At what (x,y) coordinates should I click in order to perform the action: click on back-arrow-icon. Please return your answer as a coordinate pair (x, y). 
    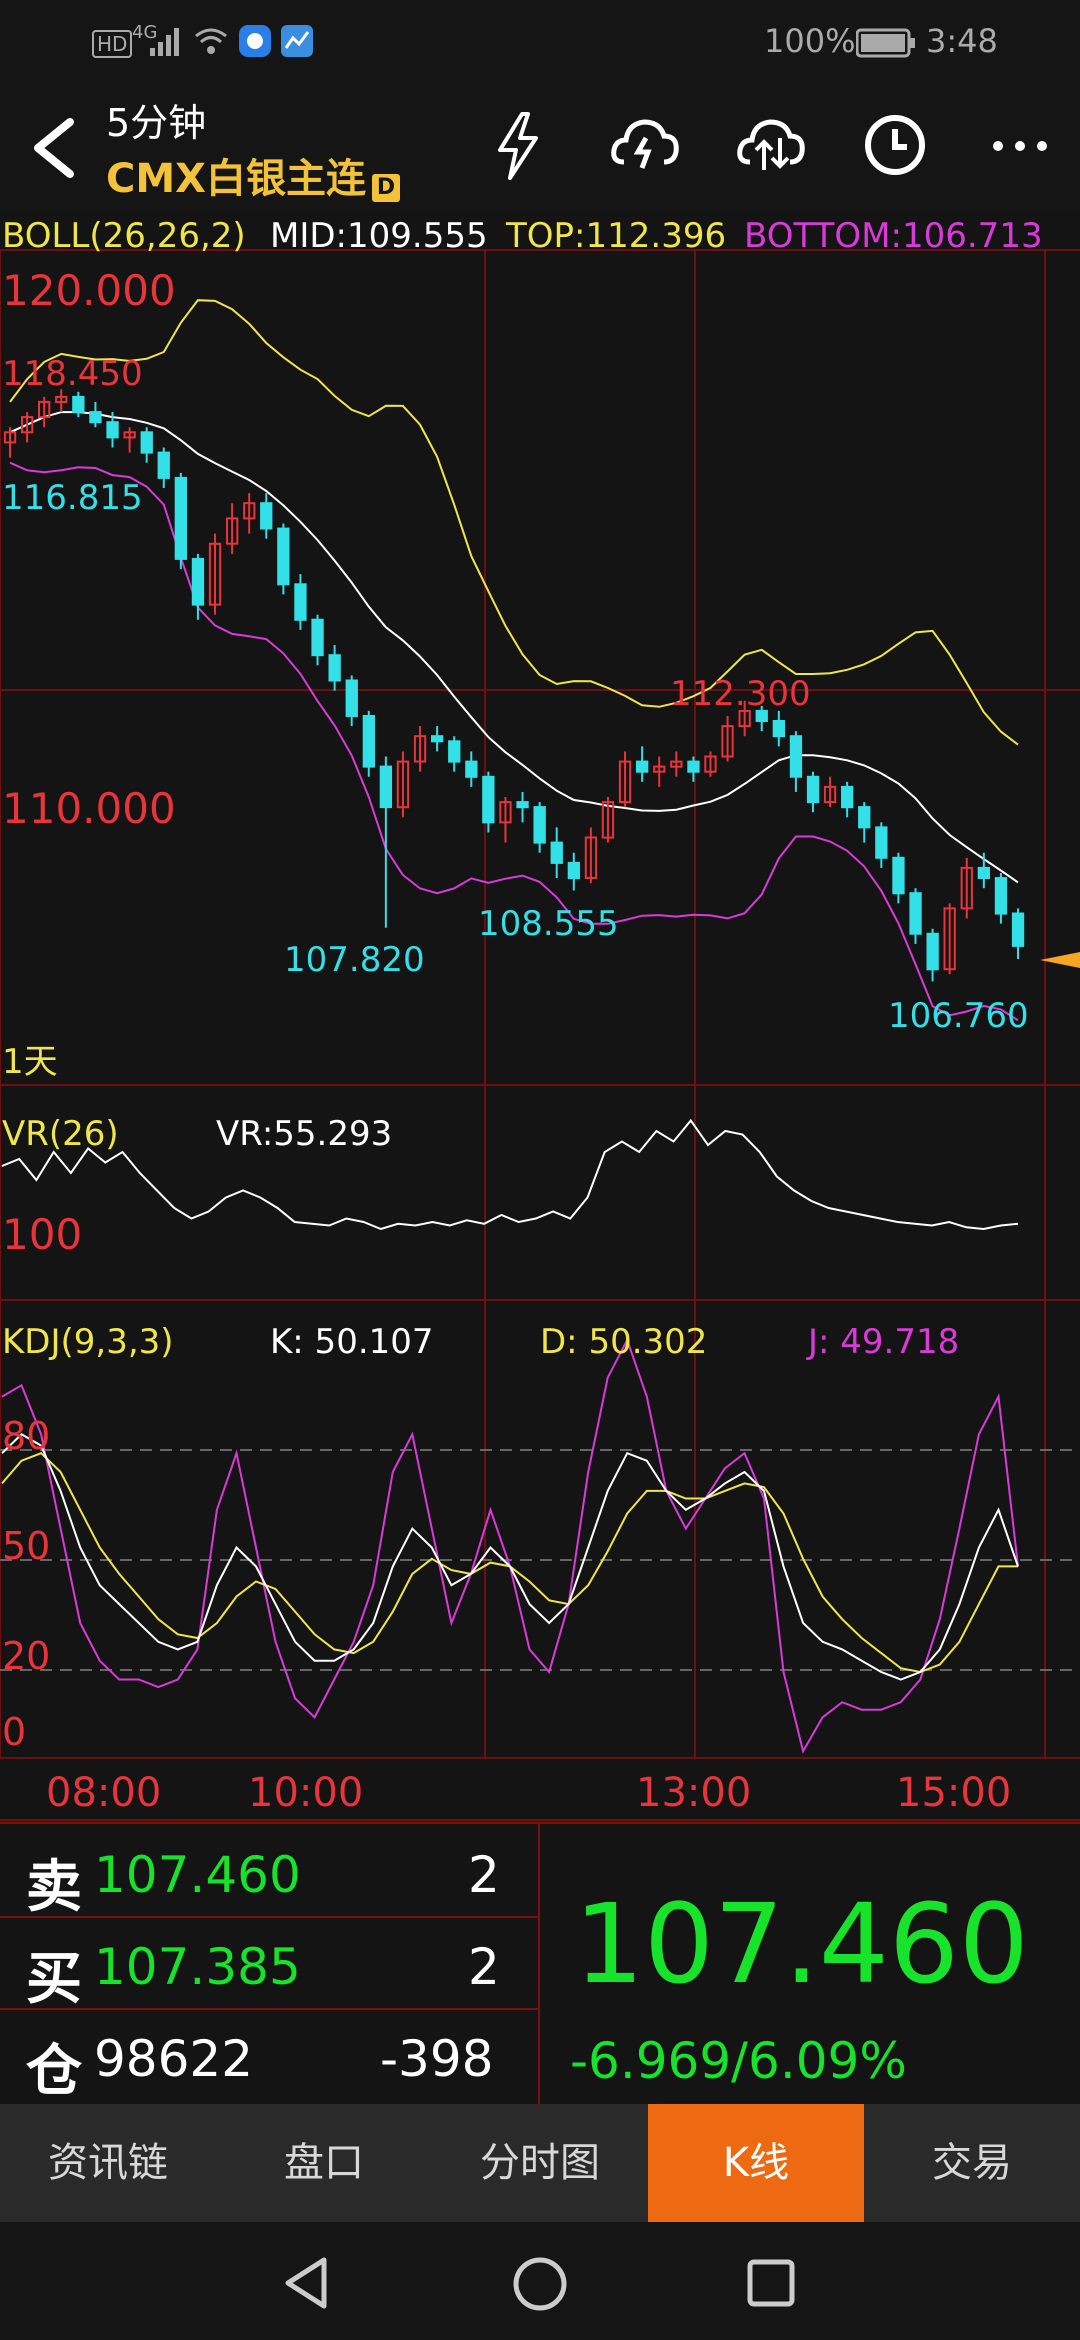
    Looking at the image, I should click on (54, 148).